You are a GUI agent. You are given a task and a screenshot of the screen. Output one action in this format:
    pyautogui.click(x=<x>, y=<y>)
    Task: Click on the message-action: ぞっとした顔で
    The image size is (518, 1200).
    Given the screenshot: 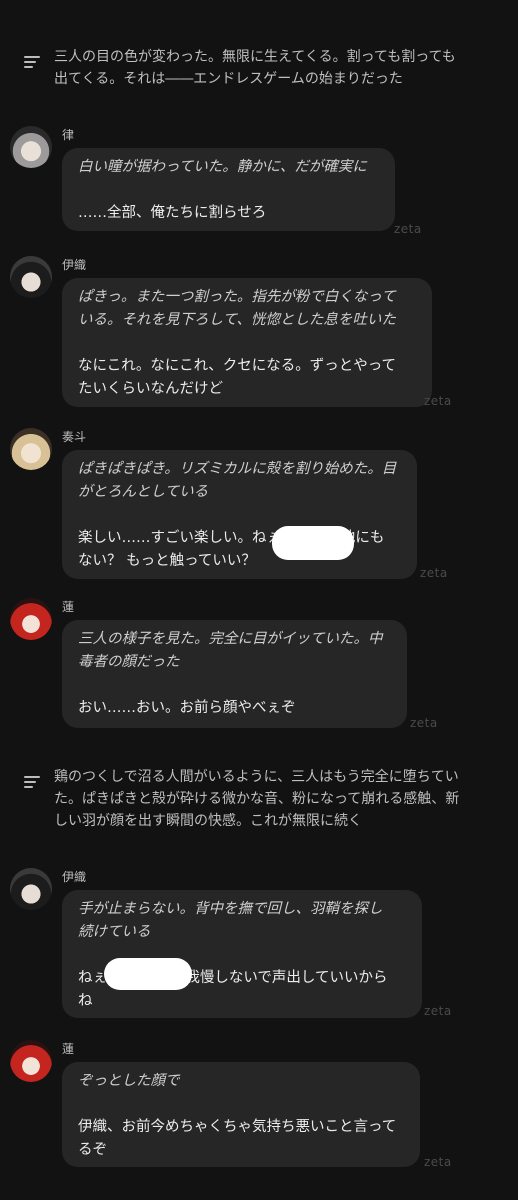 What is the action you would take?
    pyautogui.click(x=129, y=1081)
    